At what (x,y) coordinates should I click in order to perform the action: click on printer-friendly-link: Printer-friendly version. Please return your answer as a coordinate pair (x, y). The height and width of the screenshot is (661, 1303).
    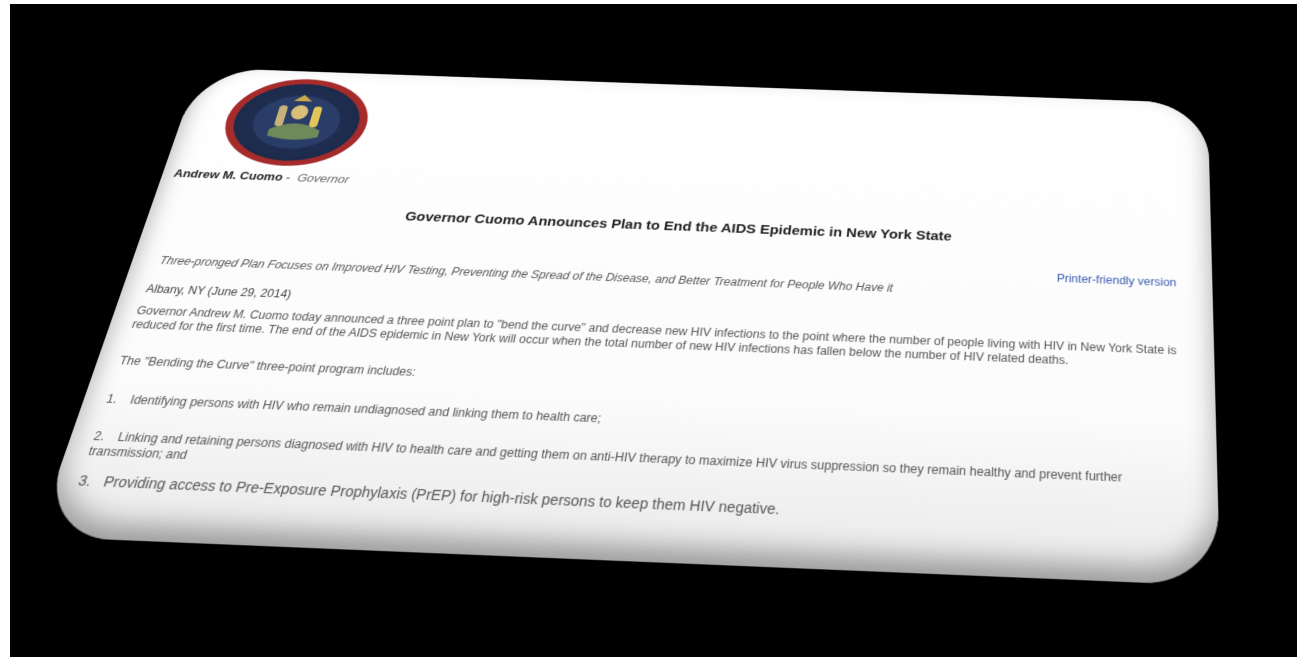
    Looking at the image, I should click on (1117, 280).